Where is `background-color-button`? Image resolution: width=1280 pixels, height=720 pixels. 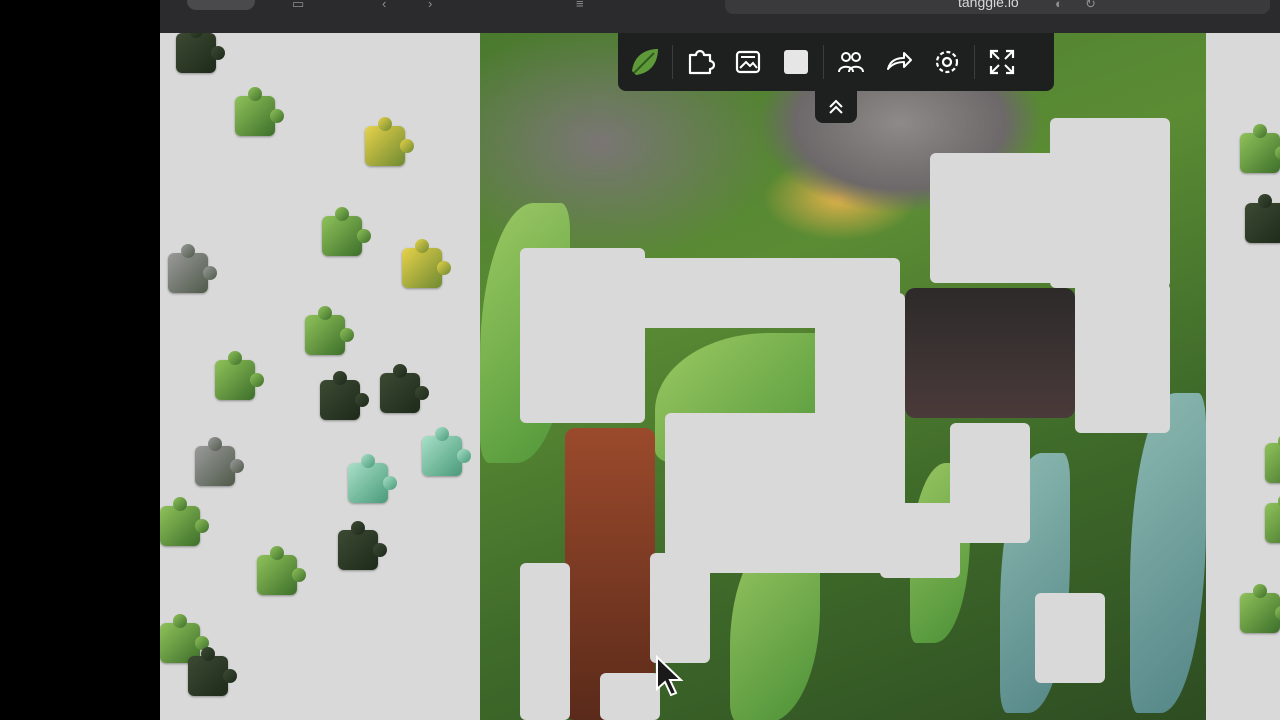 background-color-button is located at coordinates (796, 62).